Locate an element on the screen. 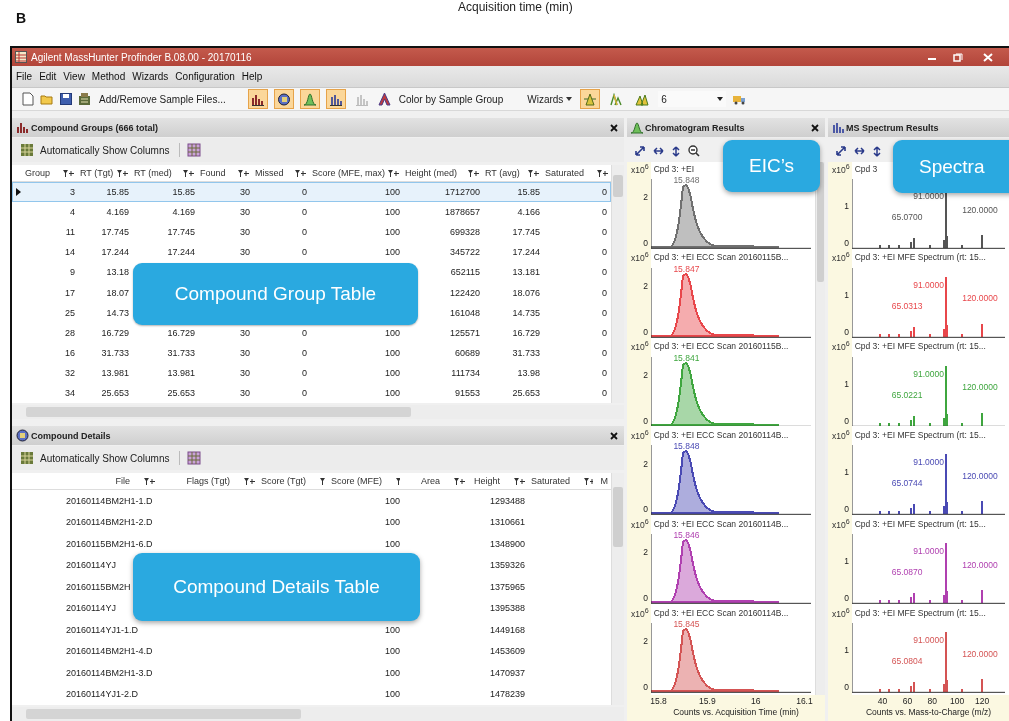  column-header: Score (MFE) is located at coordinates (365, 481).